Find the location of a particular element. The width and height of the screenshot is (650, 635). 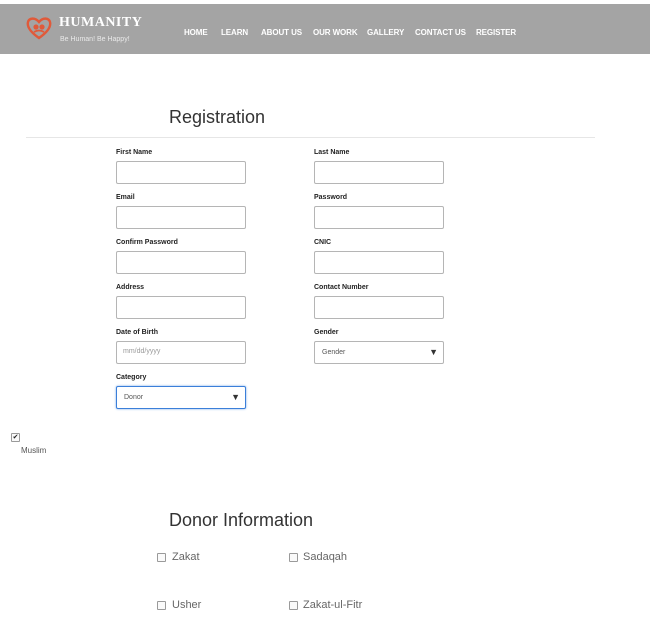

category-label: Category is located at coordinates (131, 377).